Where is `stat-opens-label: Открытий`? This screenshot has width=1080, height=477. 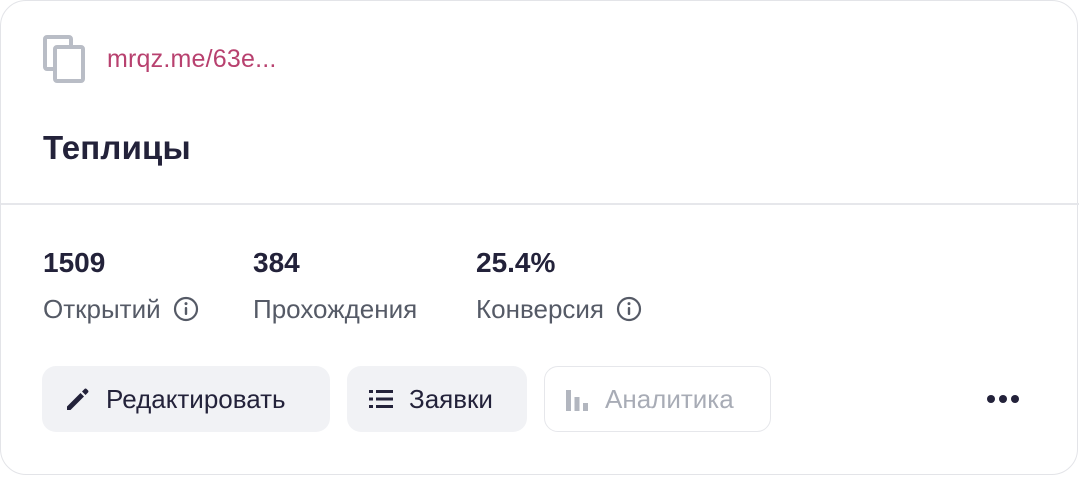
stat-opens-label: Открытий is located at coordinates (102, 309).